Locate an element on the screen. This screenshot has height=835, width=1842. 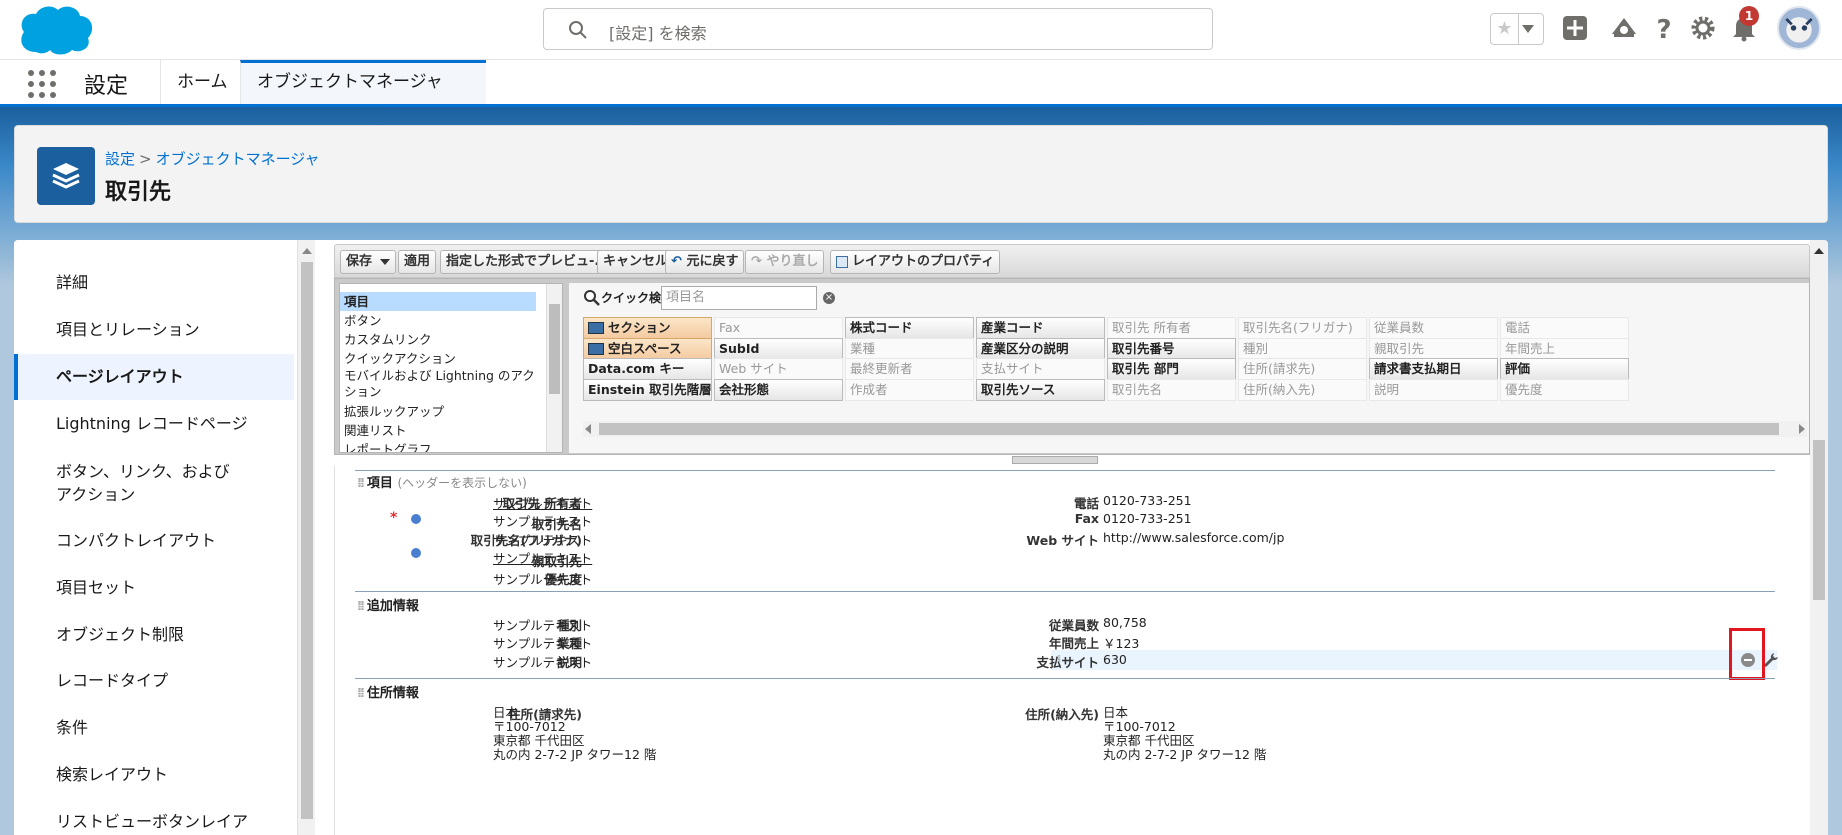
undo-button: ↶ 元に戻す is located at coordinates (705, 262).